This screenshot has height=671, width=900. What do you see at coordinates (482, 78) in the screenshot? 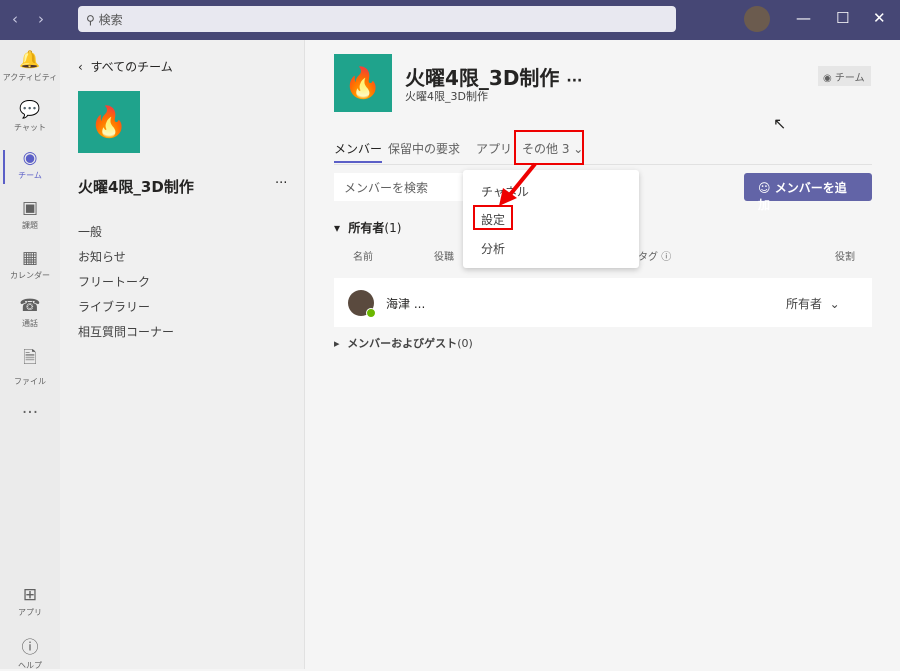
I see `title-text: 火曜4限_3D制作` at bounding box center [482, 78].